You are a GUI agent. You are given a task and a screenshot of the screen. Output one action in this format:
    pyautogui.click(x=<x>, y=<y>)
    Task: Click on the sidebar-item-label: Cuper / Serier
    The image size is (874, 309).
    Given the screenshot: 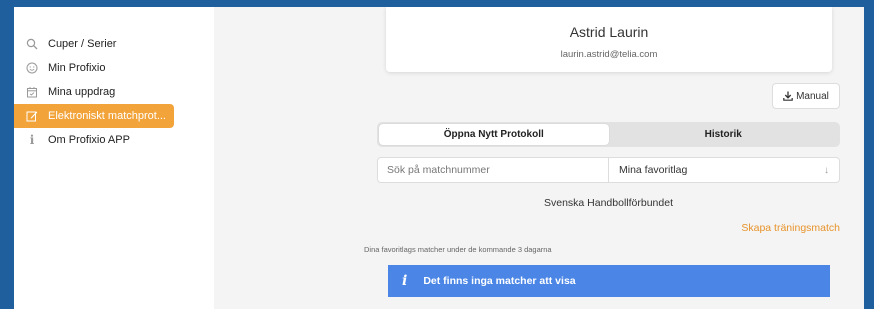 What is the action you would take?
    pyautogui.click(x=82, y=44)
    